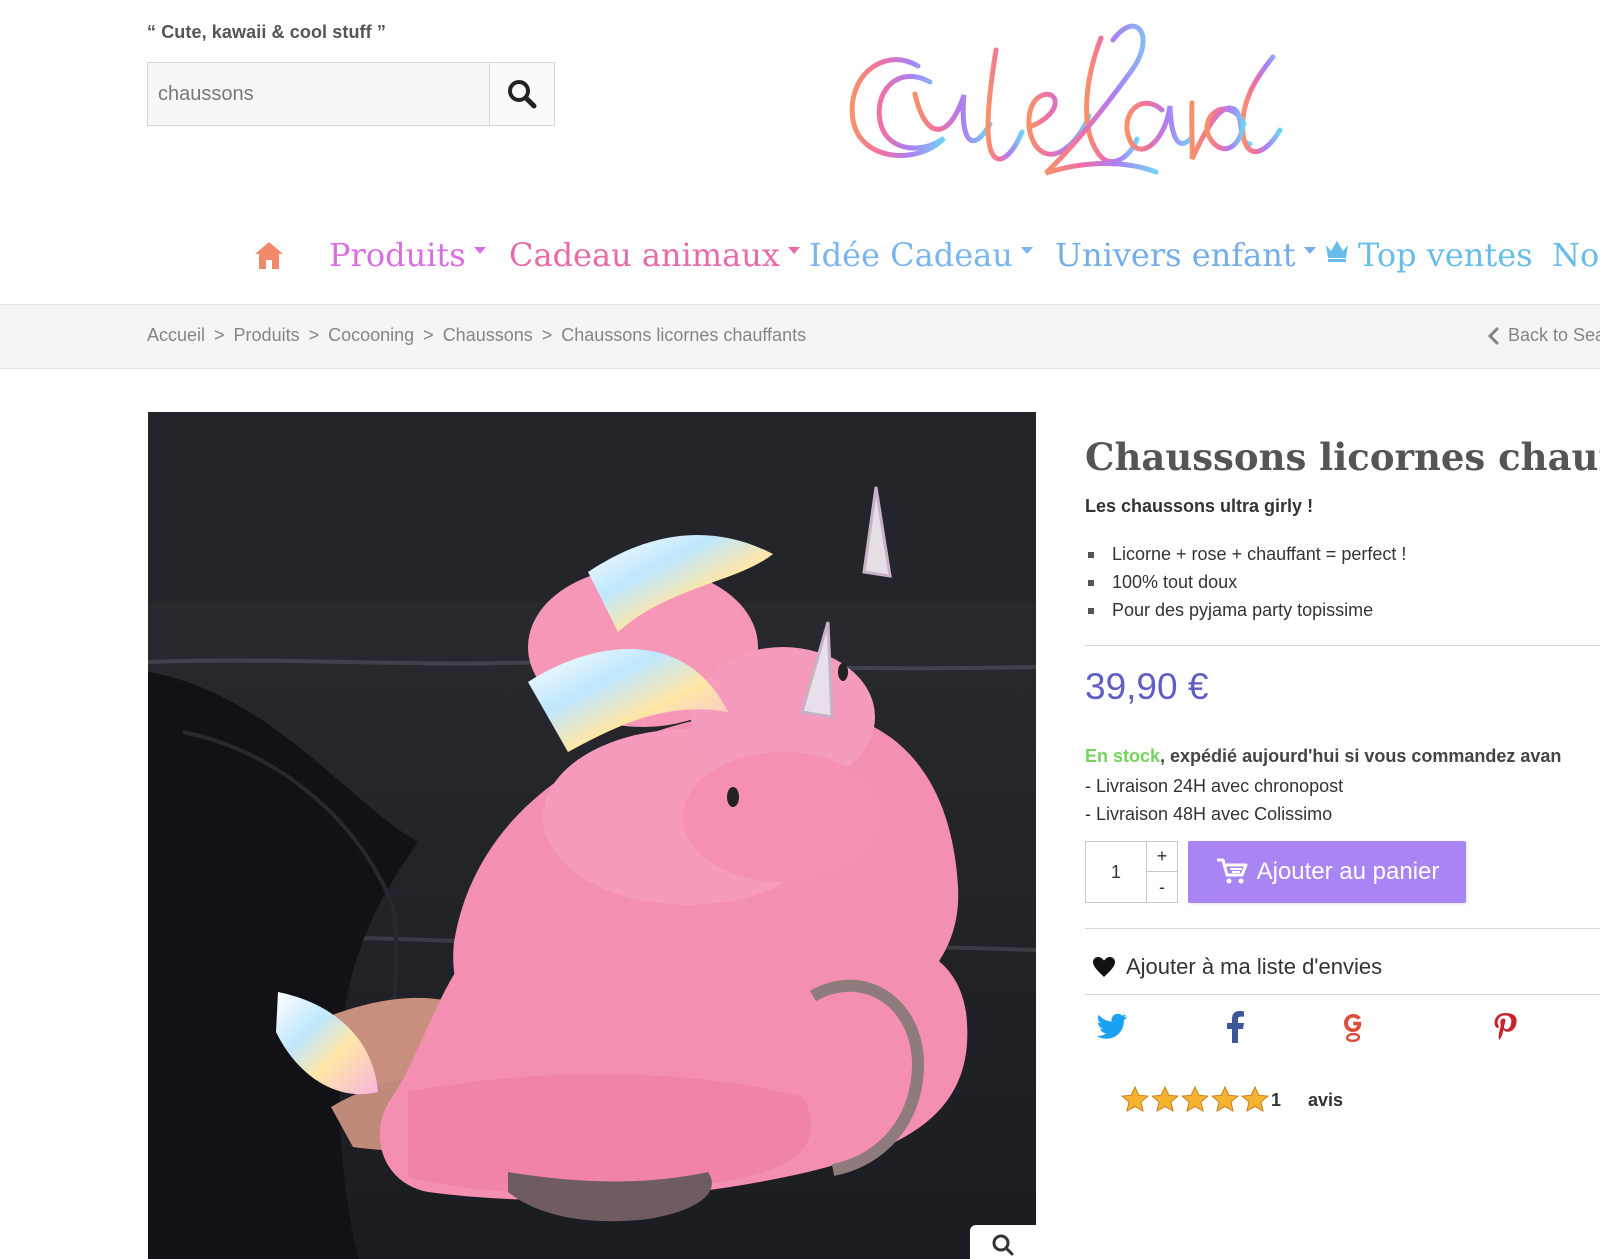 This screenshot has height=1259, width=1600. I want to click on nav-produits: Produits, so click(407, 255).